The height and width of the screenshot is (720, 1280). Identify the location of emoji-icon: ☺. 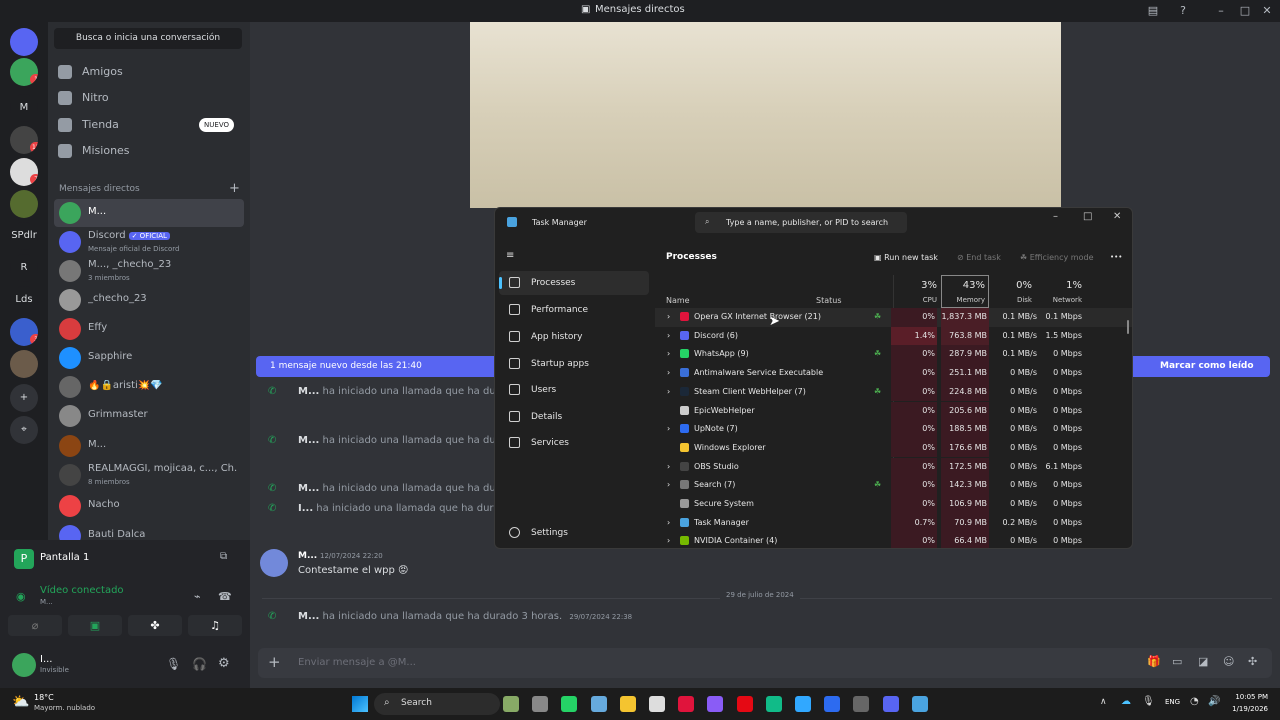
(1228, 661).